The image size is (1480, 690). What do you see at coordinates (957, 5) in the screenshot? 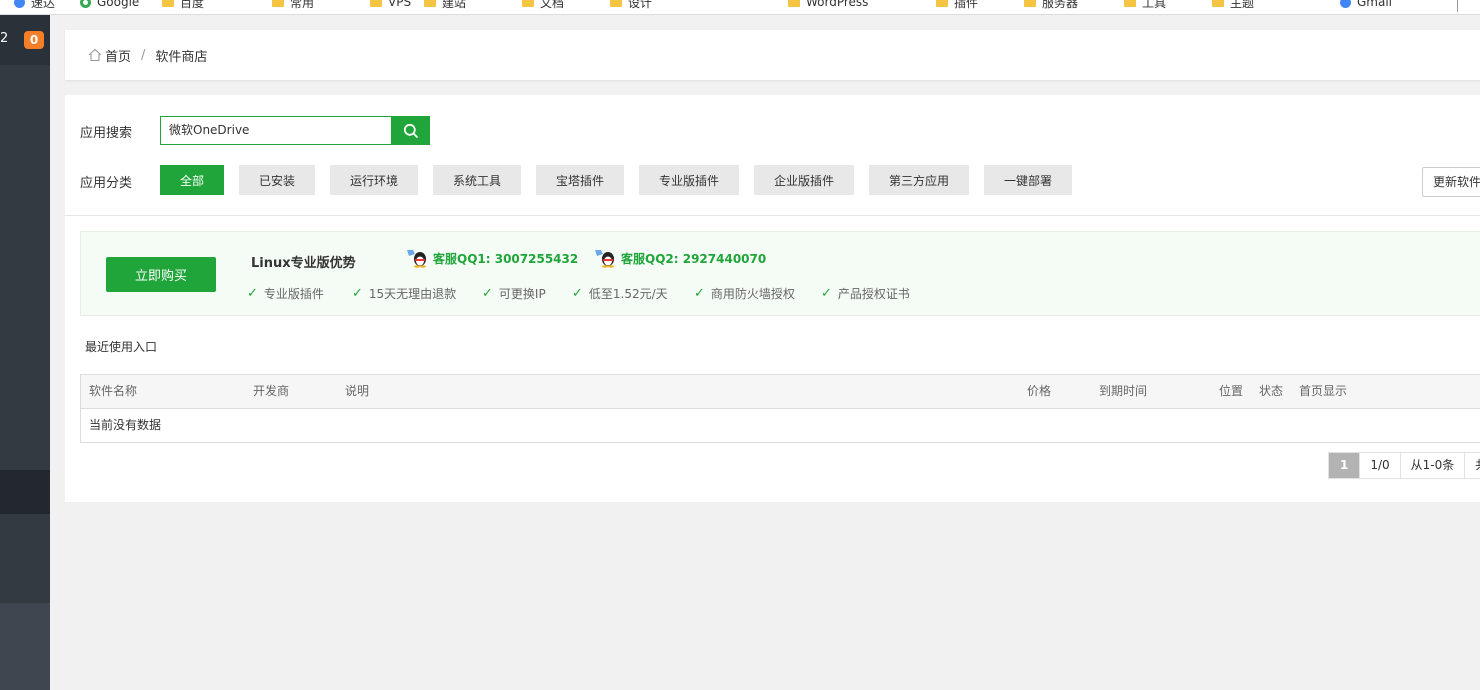
I see `bookmark-item: 插件` at bounding box center [957, 5].